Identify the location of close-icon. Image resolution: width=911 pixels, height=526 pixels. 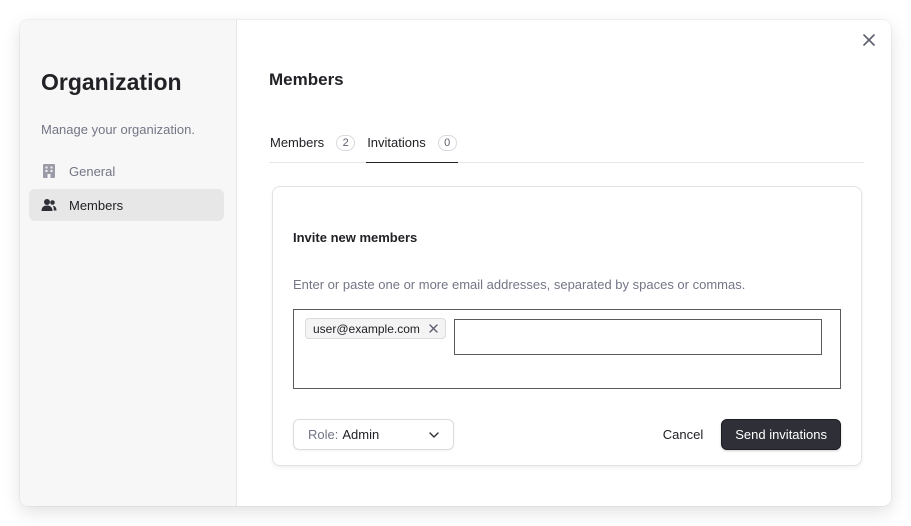
(869, 42).